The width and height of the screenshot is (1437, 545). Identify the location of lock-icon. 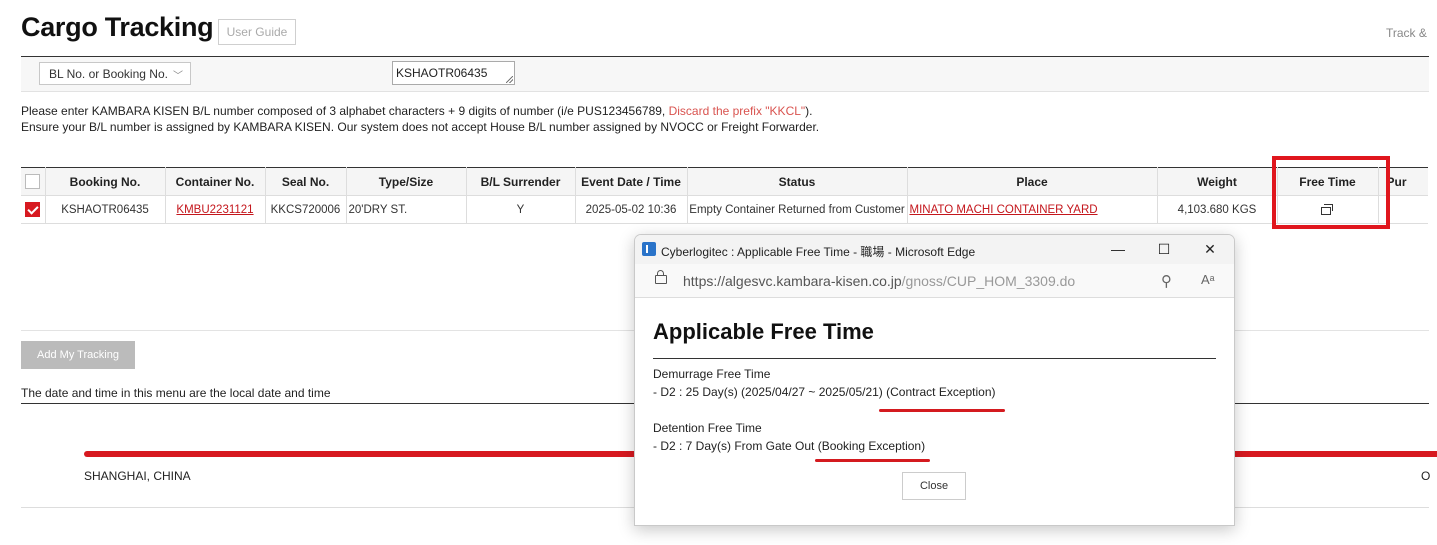
(661, 277).